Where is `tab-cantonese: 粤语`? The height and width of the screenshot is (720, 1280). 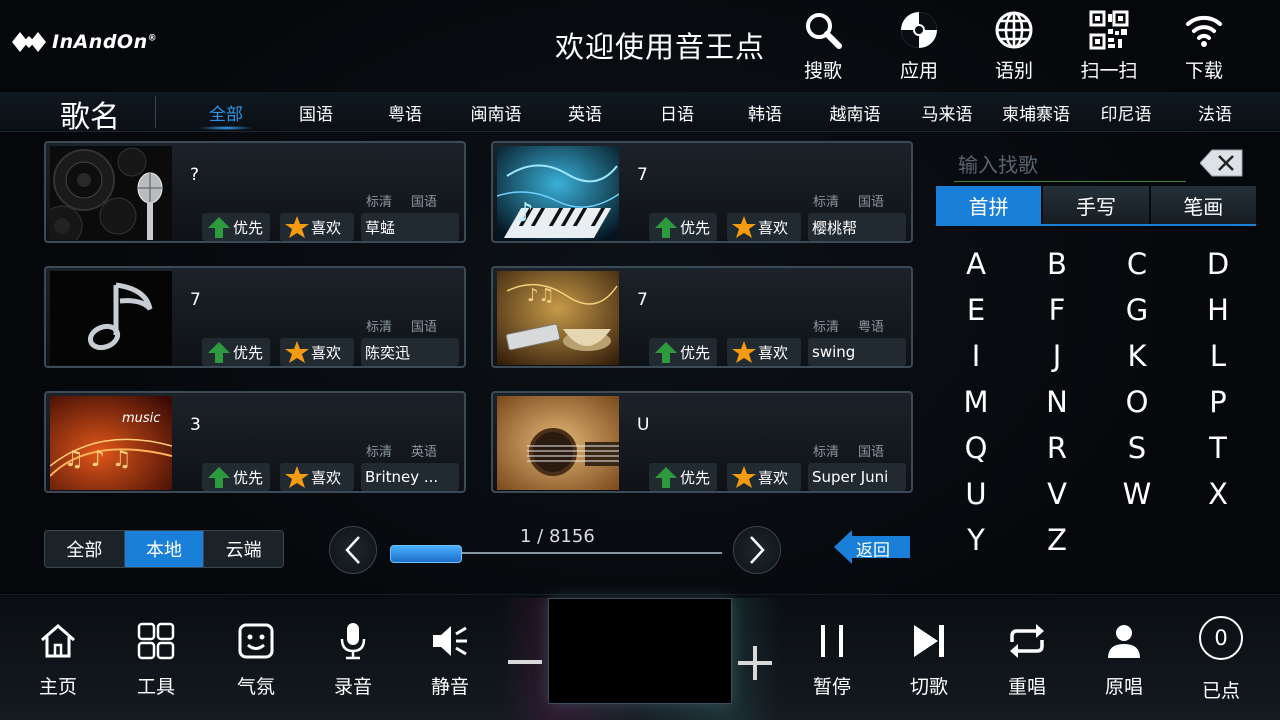
tab-cantonese: 粤语 is located at coordinates (405, 112).